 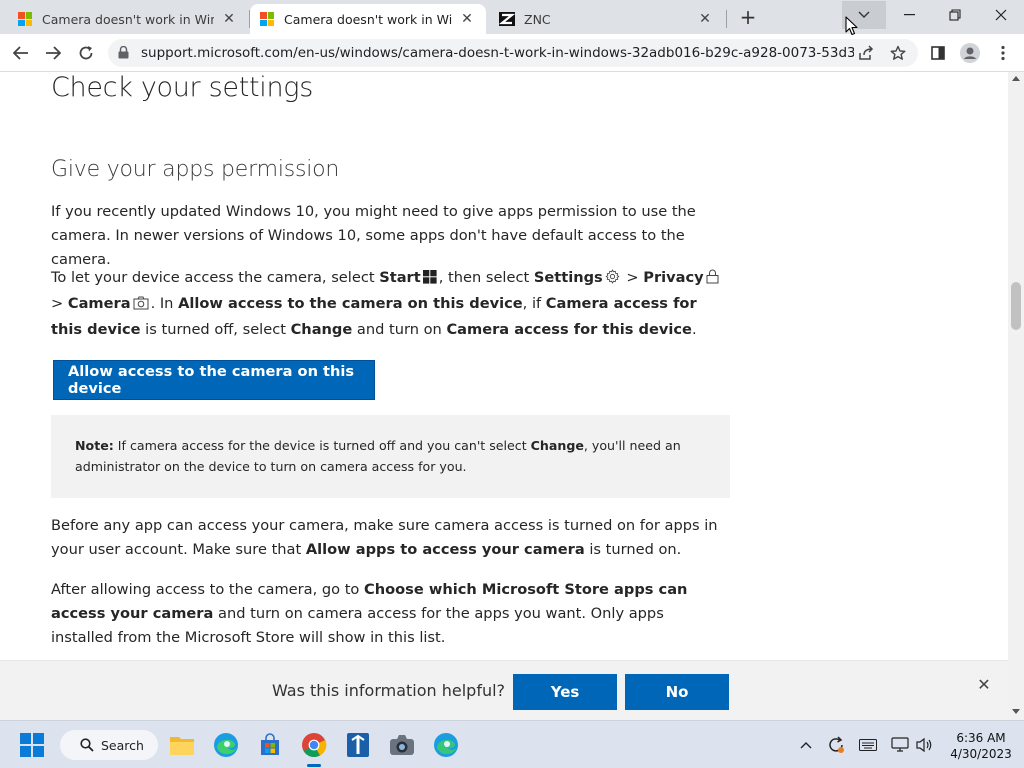 What do you see at coordinates (389, 690) in the screenshot?
I see `feedback-question: Was this information helpful?` at bounding box center [389, 690].